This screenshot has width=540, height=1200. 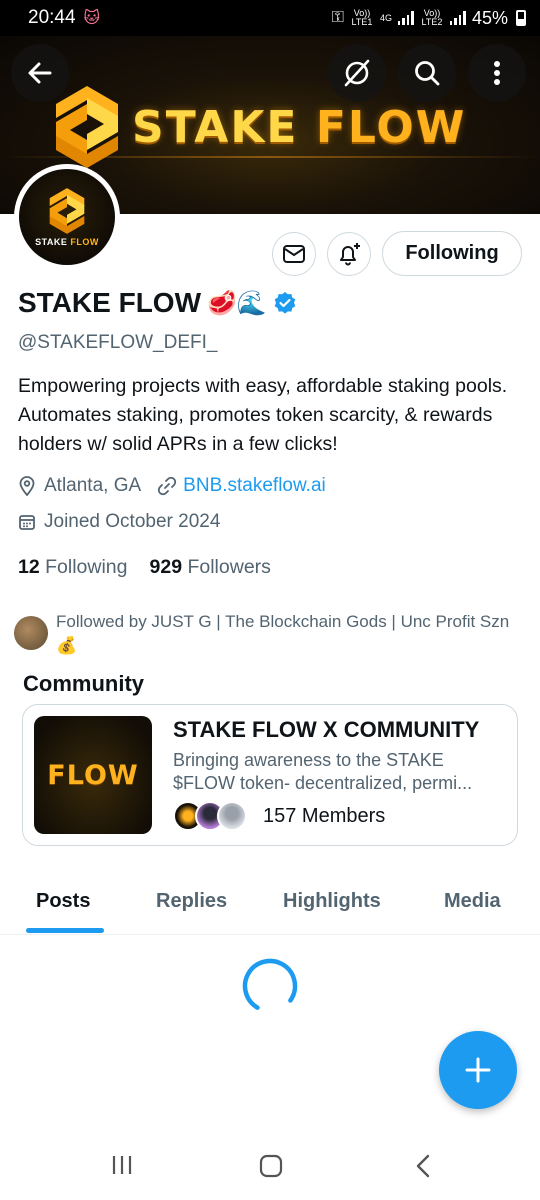 I want to click on compose-post-button, so click(x=478, y=1070).